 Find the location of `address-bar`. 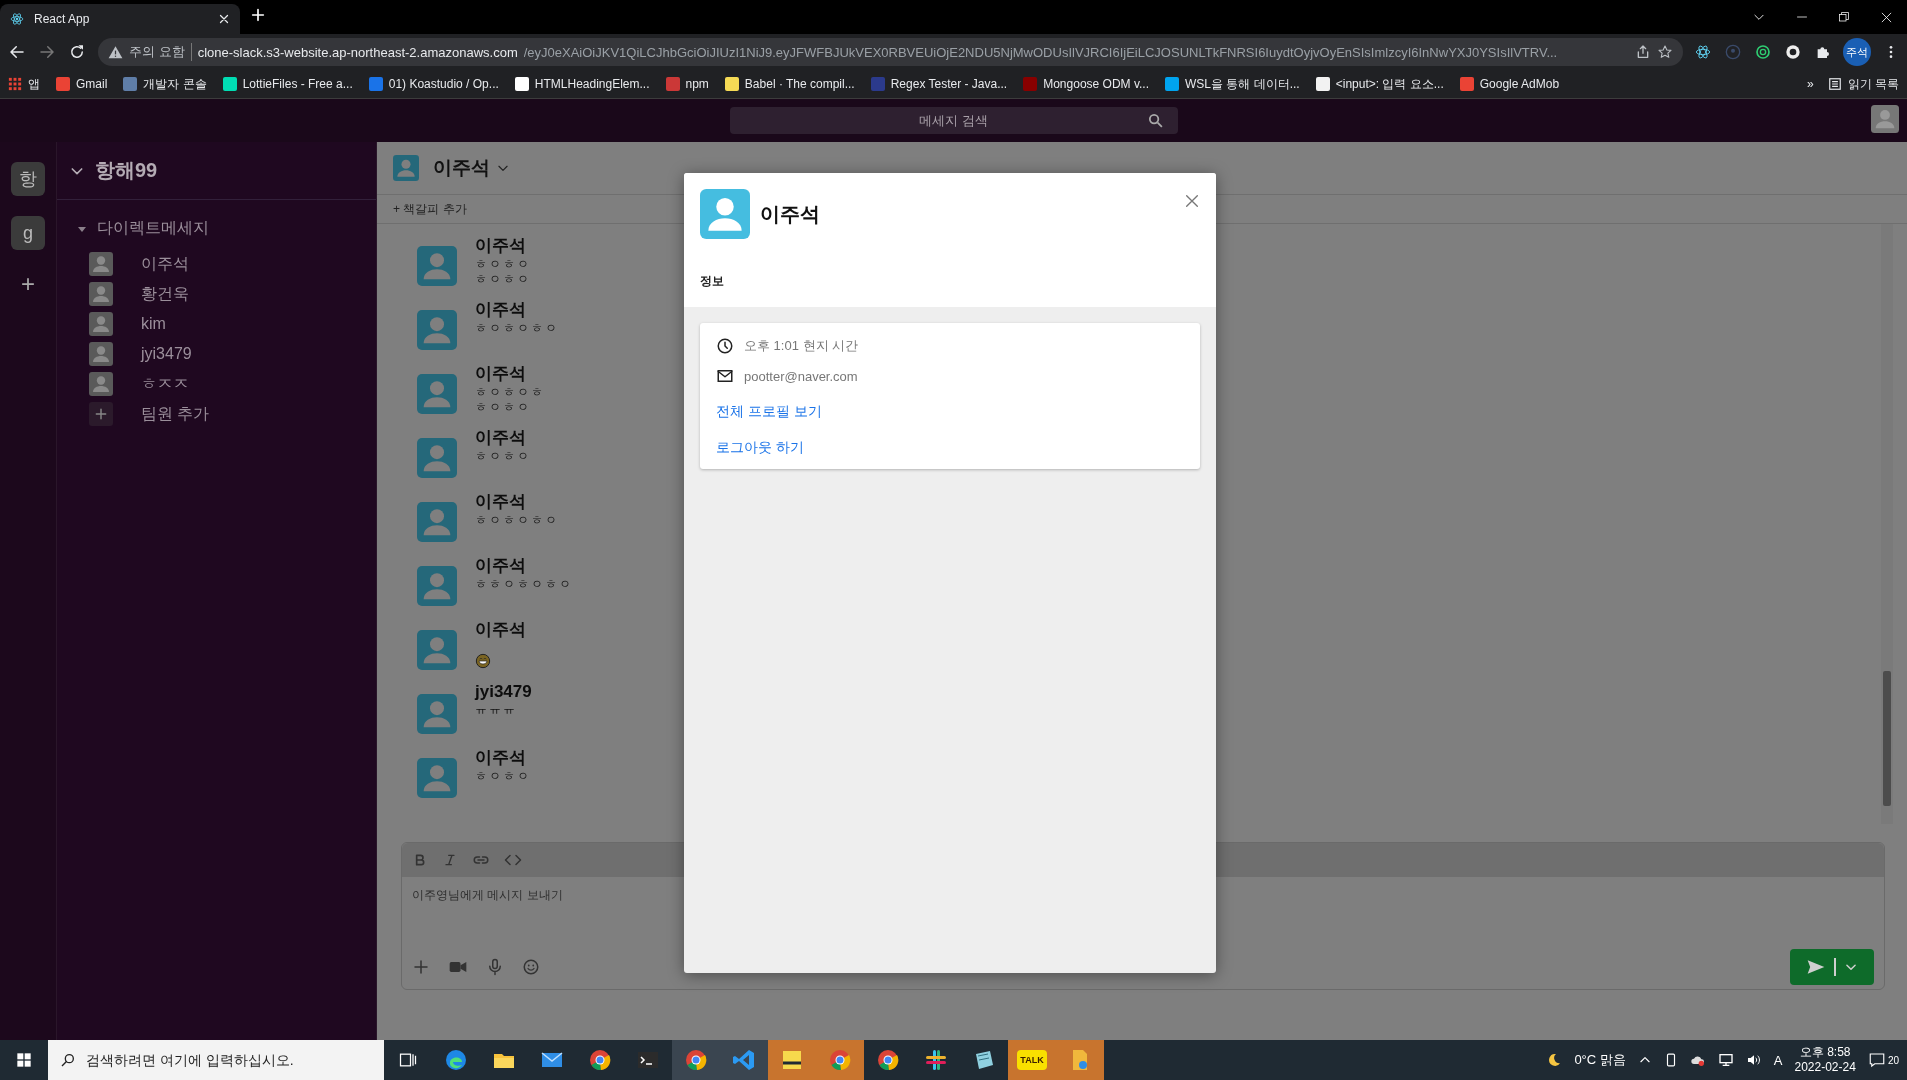

address-bar is located at coordinates (890, 52).